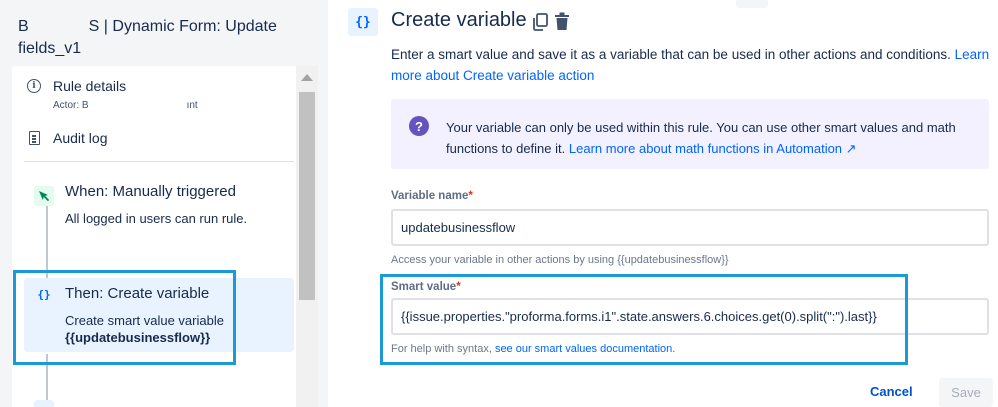 This screenshot has width=998, height=407. I want to click on actor-tail: ınt, so click(192, 105).